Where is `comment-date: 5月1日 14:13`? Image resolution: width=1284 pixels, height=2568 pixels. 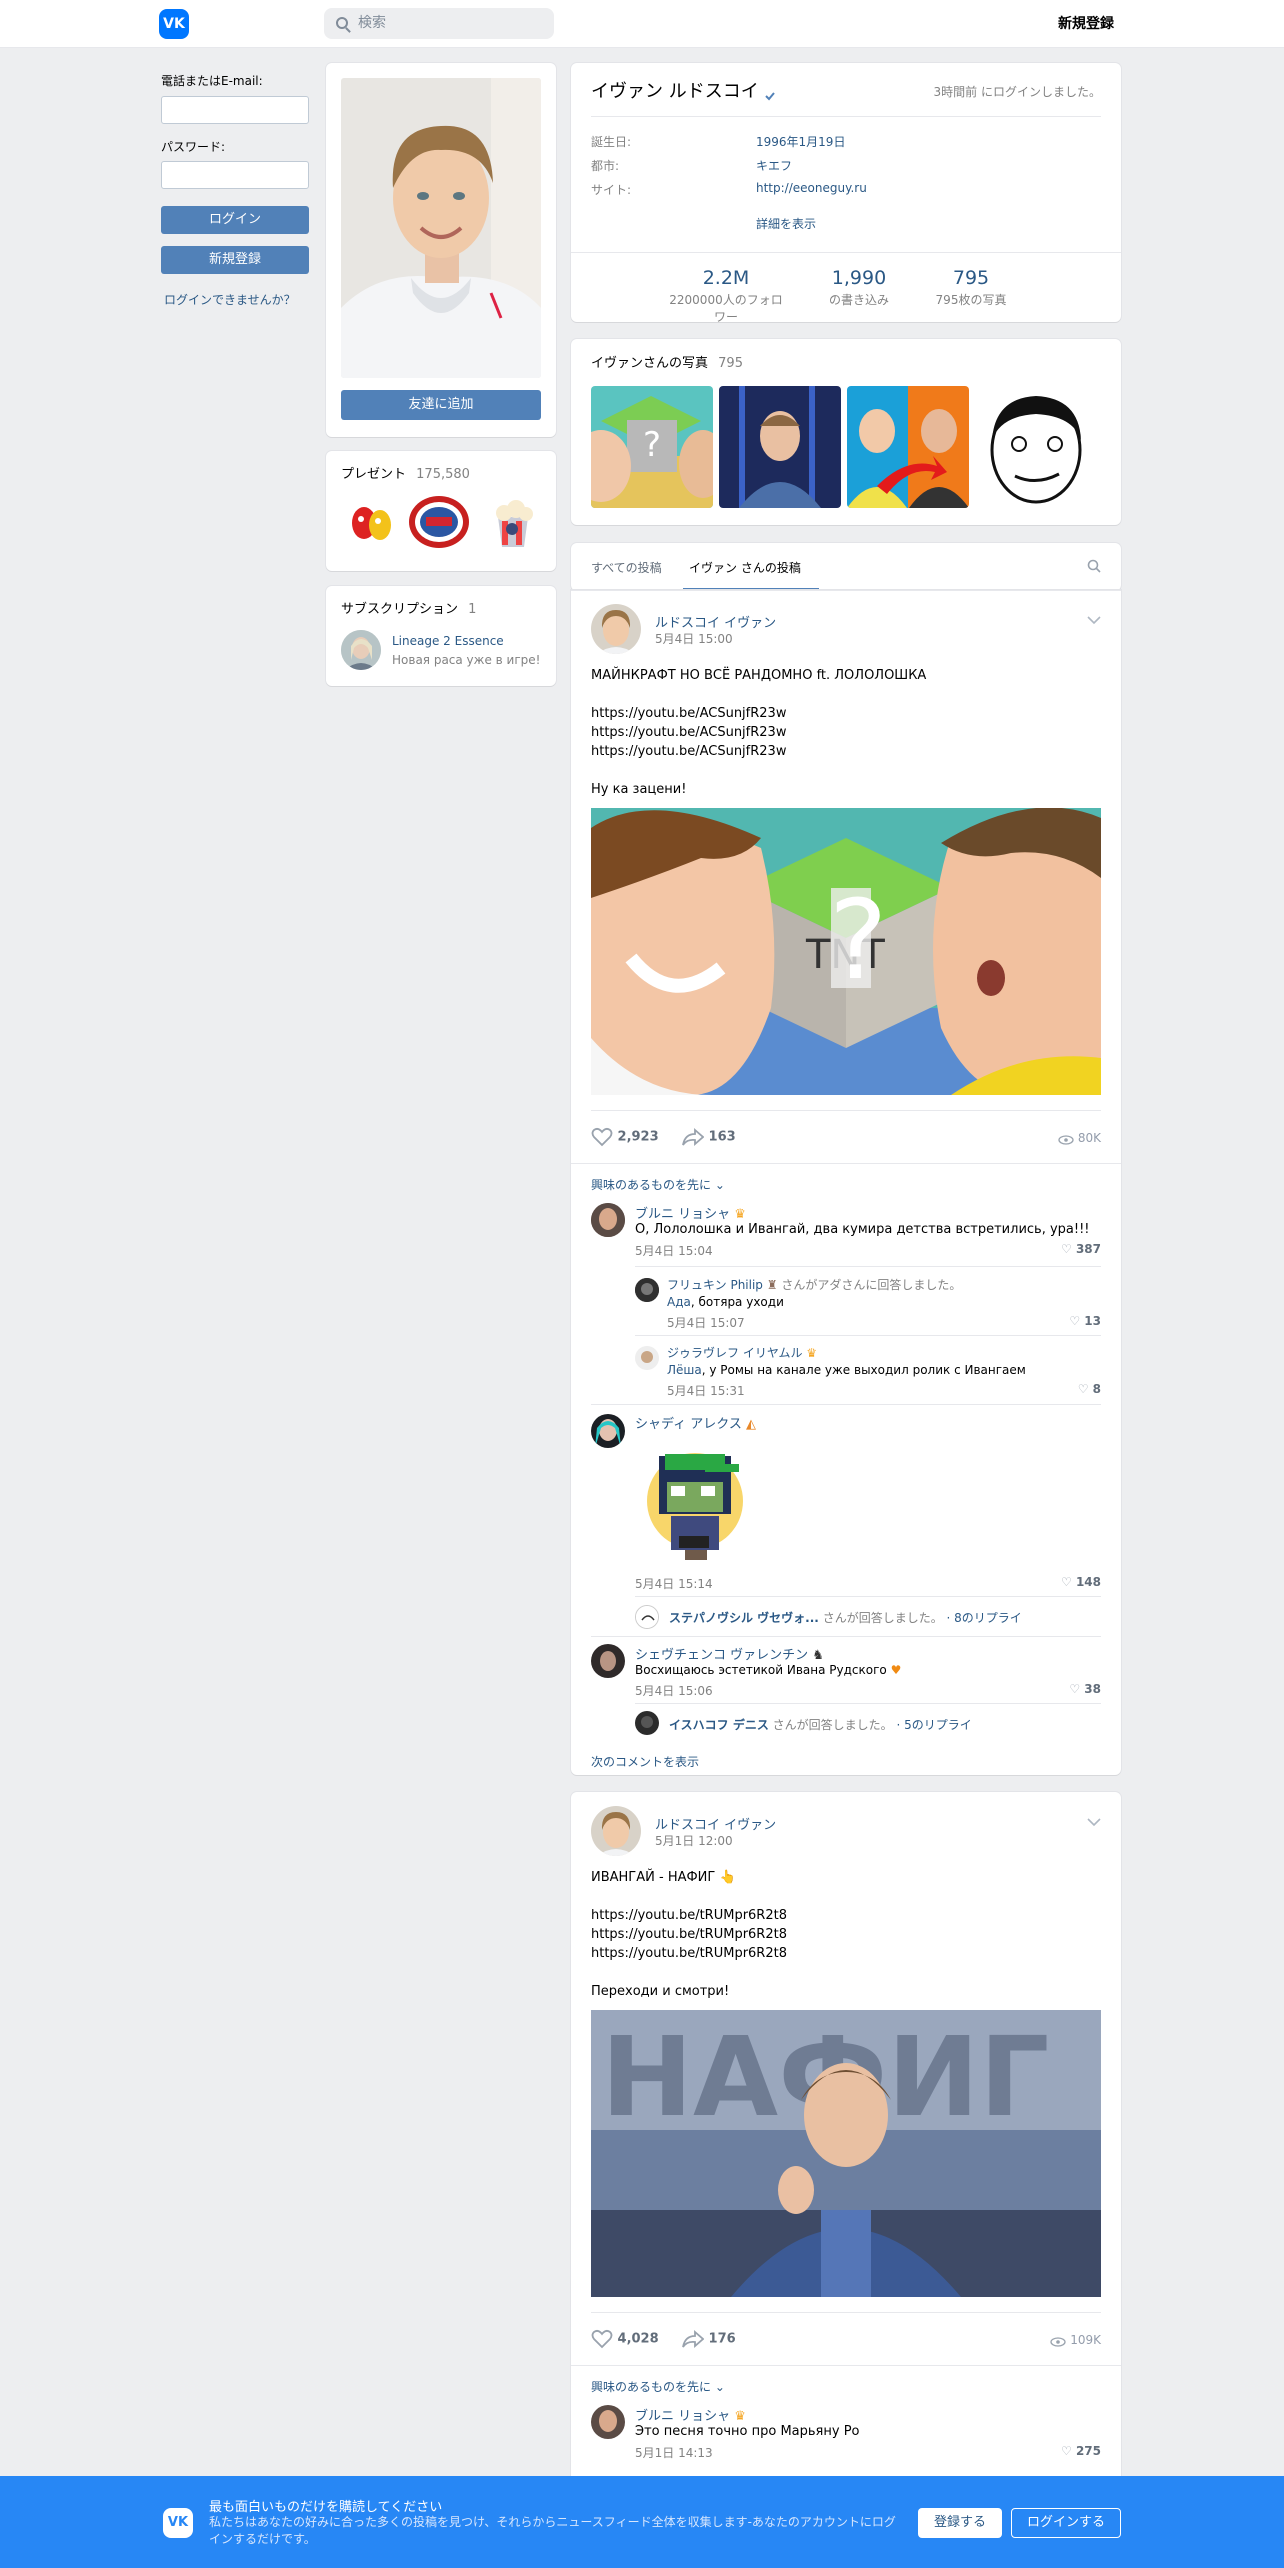
comment-date: 5月1日 14:13 is located at coordinates (674, 2452).